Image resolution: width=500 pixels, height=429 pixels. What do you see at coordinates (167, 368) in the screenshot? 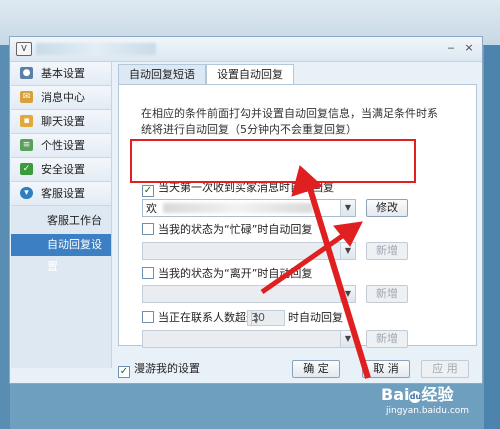
I see `roam-settings-label: 漫游我的设置` at bounding box center [167, 368].